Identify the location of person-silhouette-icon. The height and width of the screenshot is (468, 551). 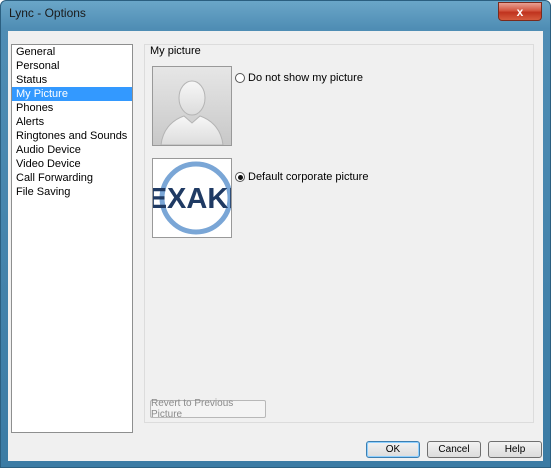
(192, 106).